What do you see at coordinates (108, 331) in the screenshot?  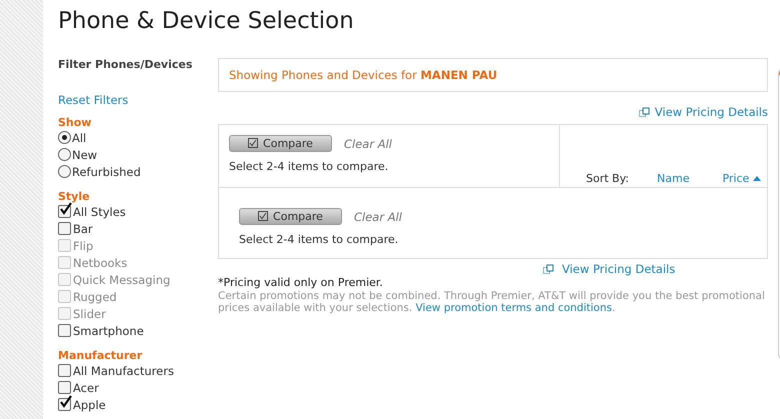 I see `filter-option-label: Smartphone` at bounding box center [108, 331].